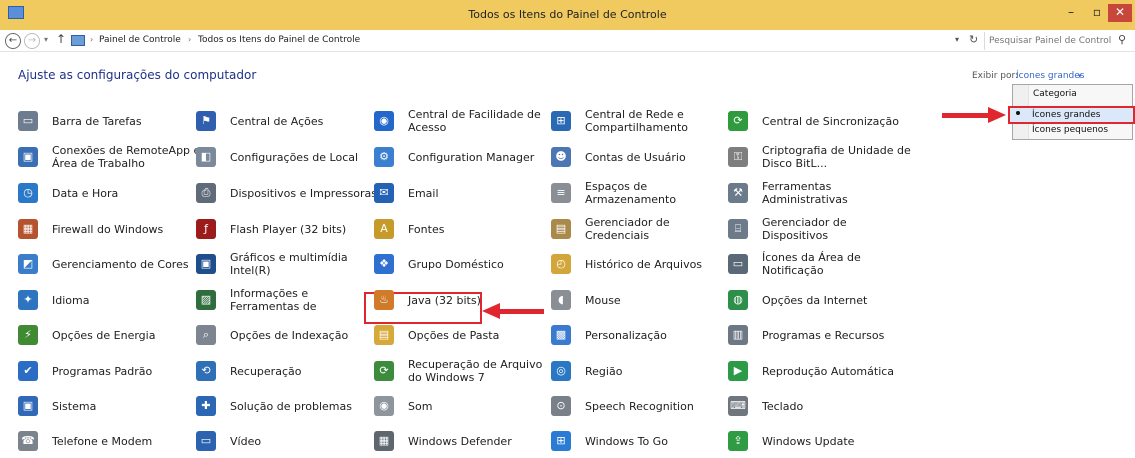  Describe the element at coordinates (631, 193) in the screenshot. I see `item-label: Espaços de Armazenamento` at that location.